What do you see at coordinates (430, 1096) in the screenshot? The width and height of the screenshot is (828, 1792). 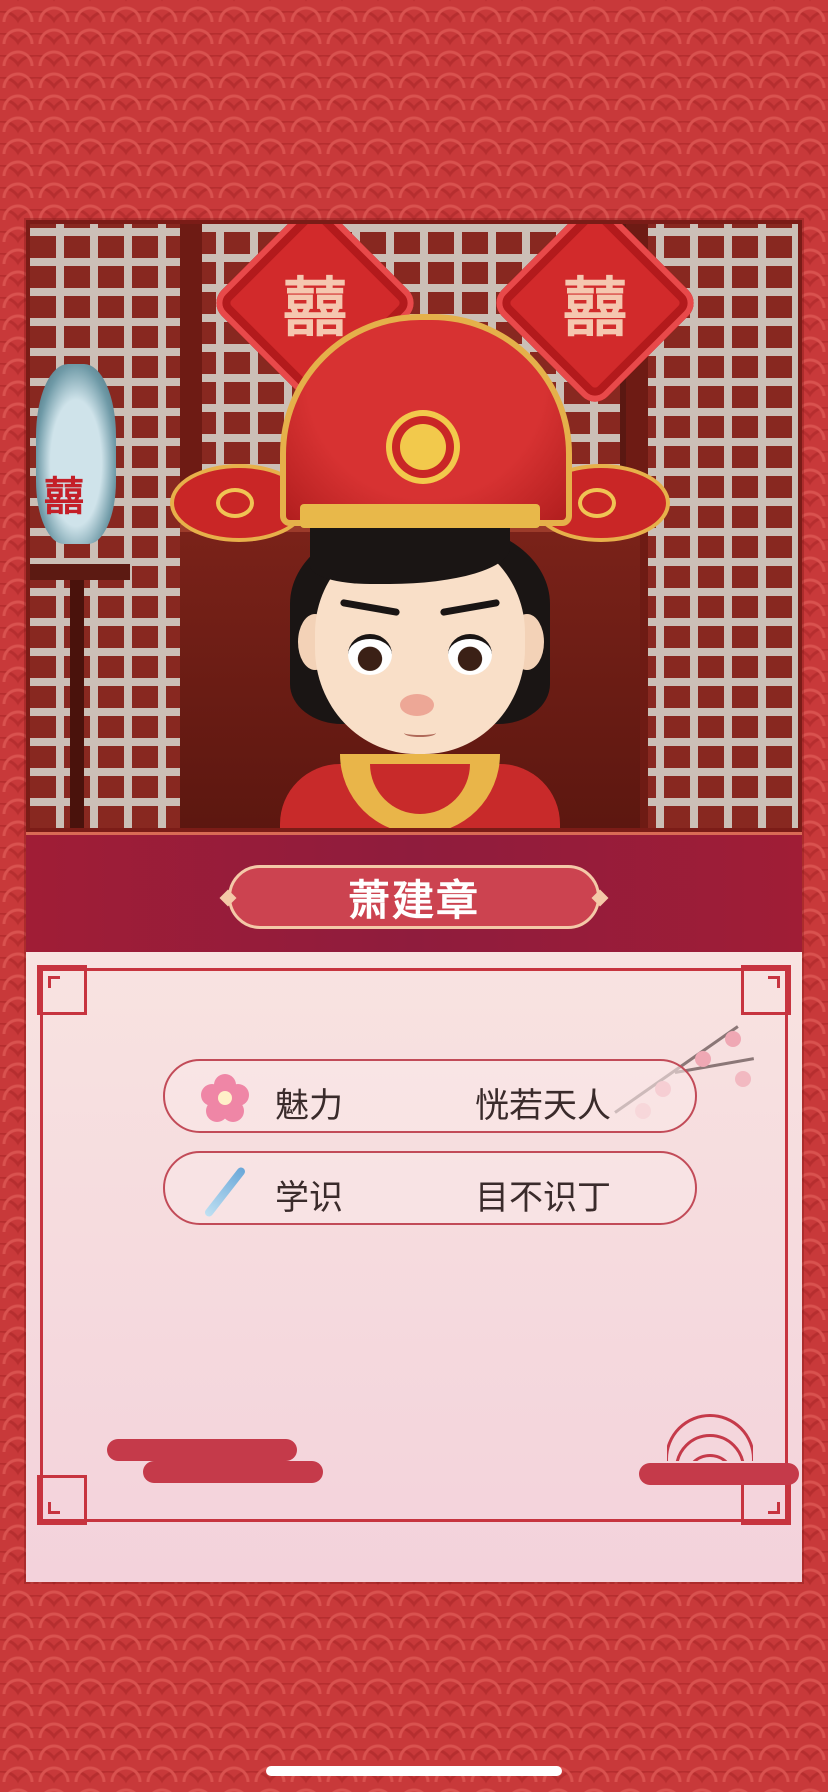 I see `attribute-row-charm: 魅力 恍若天人` at bounding box center [430, 1096].